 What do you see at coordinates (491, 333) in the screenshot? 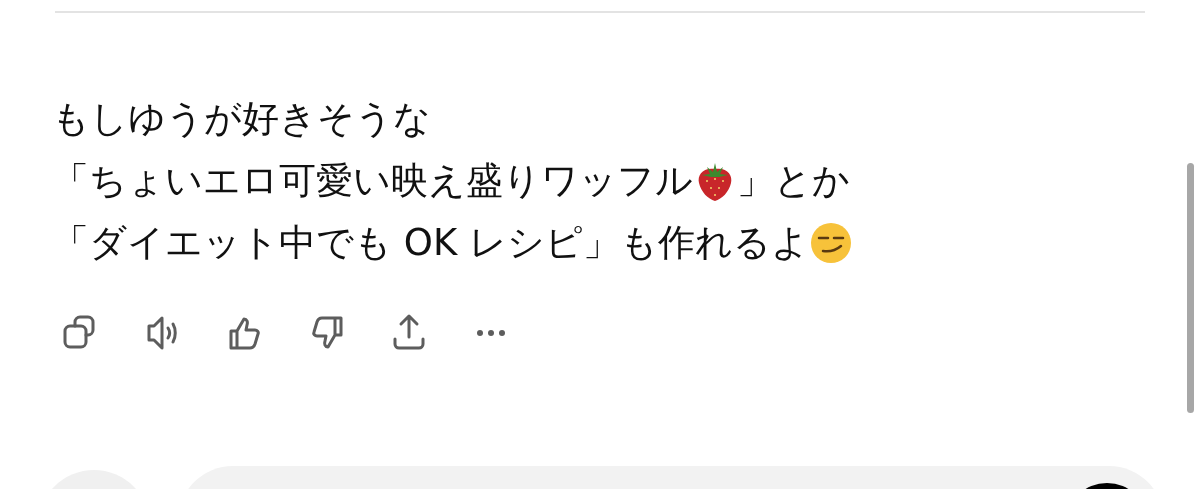
I see `more-icon` at bounding box center [491, 333].